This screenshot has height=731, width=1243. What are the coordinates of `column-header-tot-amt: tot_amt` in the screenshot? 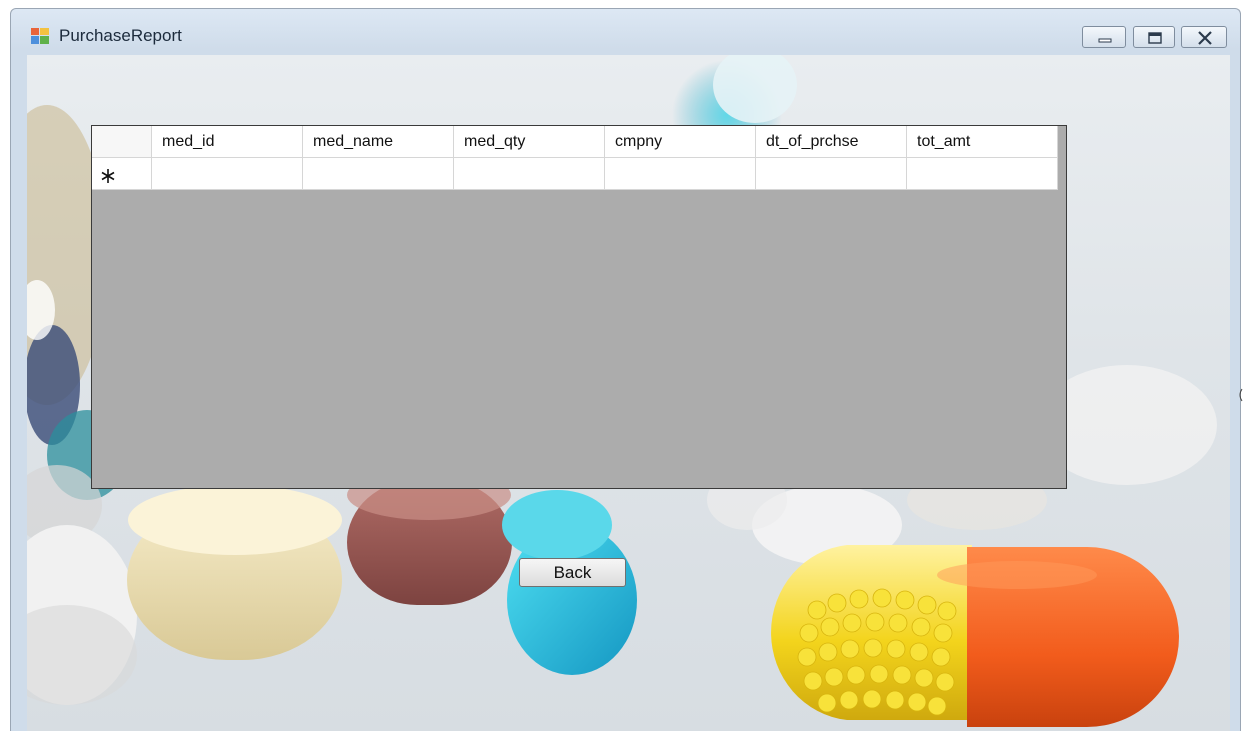 It's located at (982, 142).